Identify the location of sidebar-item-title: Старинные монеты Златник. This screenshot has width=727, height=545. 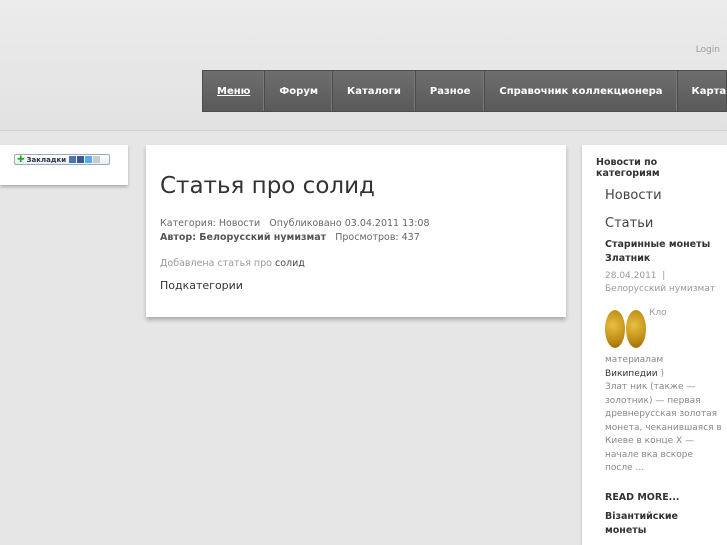
(660, 252).